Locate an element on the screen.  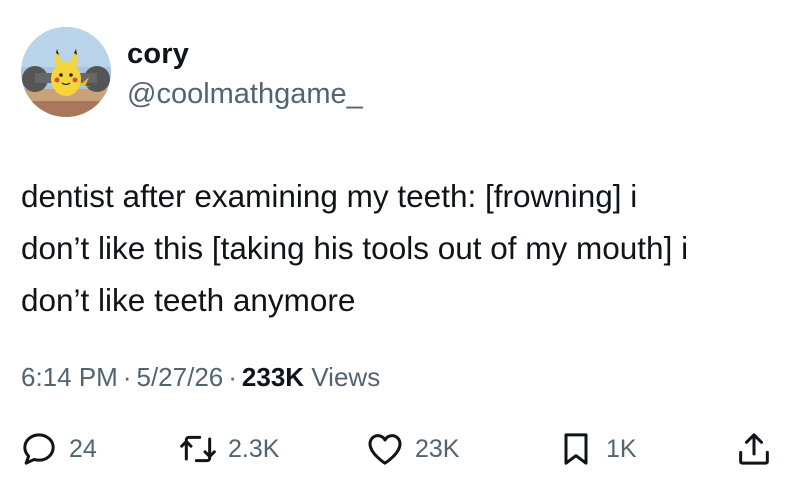
like-button: 23K is located at coordinates (412, 449).